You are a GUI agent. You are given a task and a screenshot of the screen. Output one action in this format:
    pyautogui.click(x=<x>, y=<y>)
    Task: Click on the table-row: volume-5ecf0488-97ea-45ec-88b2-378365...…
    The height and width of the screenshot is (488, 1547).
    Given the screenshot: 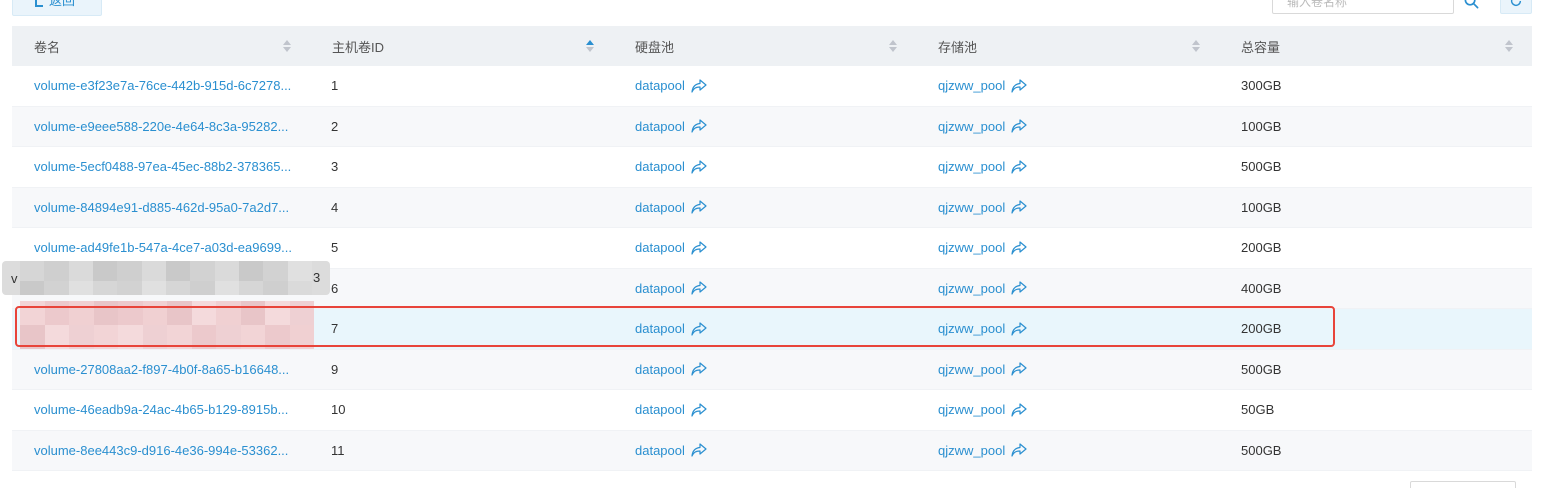 What is the action you would take?
    pyautogui.click(x=772, y=167)
    